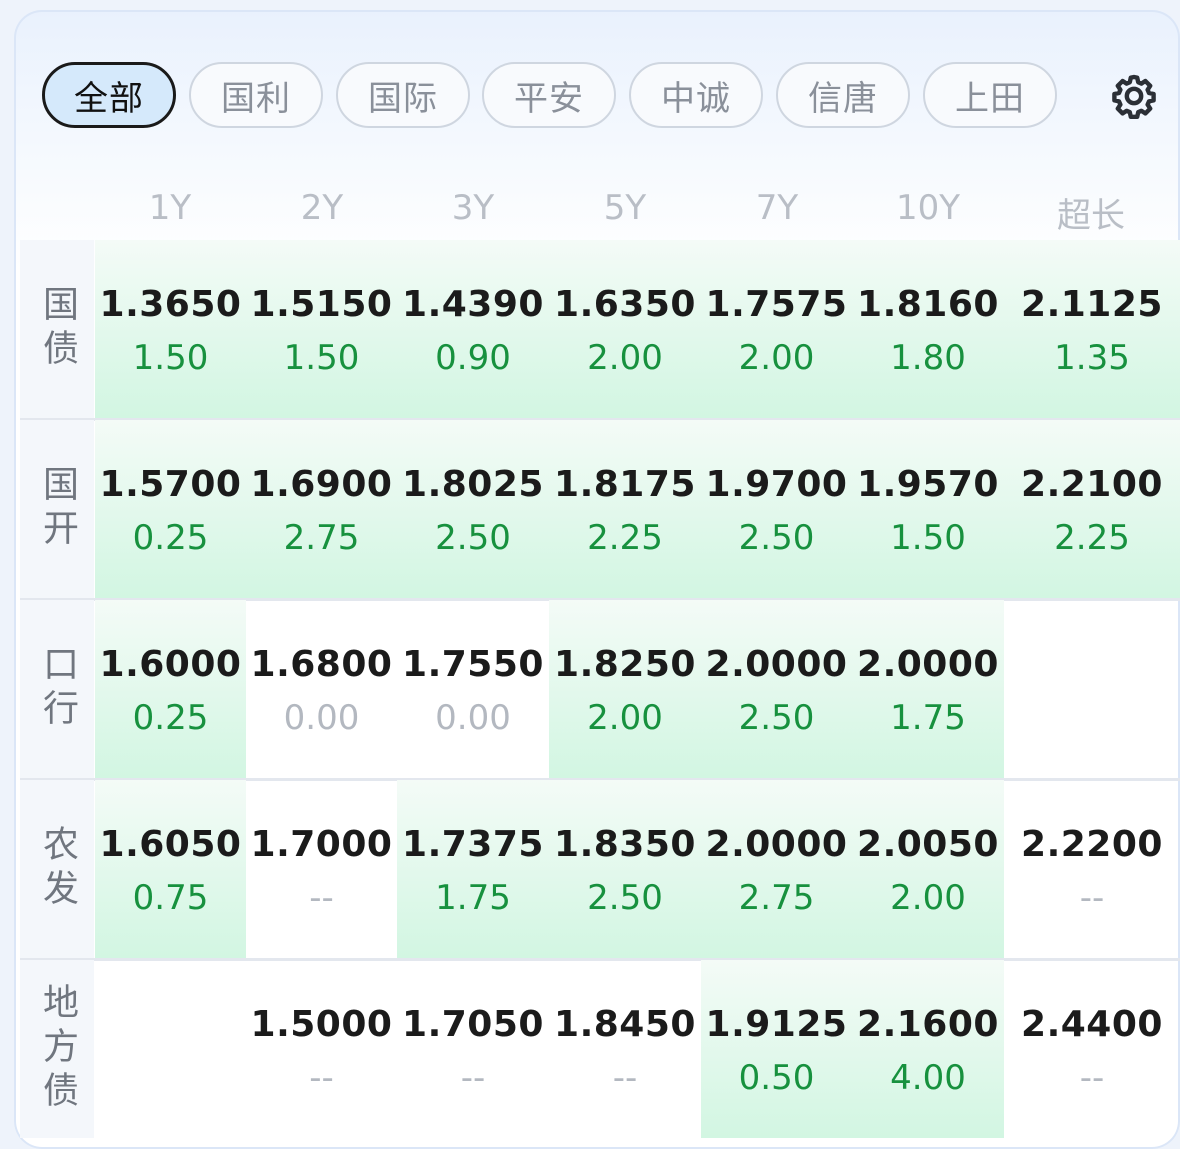 The height and width of the screenshot is (1149, 1180). What do you see at coordinates (776, 329) in the screenshot?
I see `quote-cell: 1.7575 2.00` at bounding box center [776, 329].